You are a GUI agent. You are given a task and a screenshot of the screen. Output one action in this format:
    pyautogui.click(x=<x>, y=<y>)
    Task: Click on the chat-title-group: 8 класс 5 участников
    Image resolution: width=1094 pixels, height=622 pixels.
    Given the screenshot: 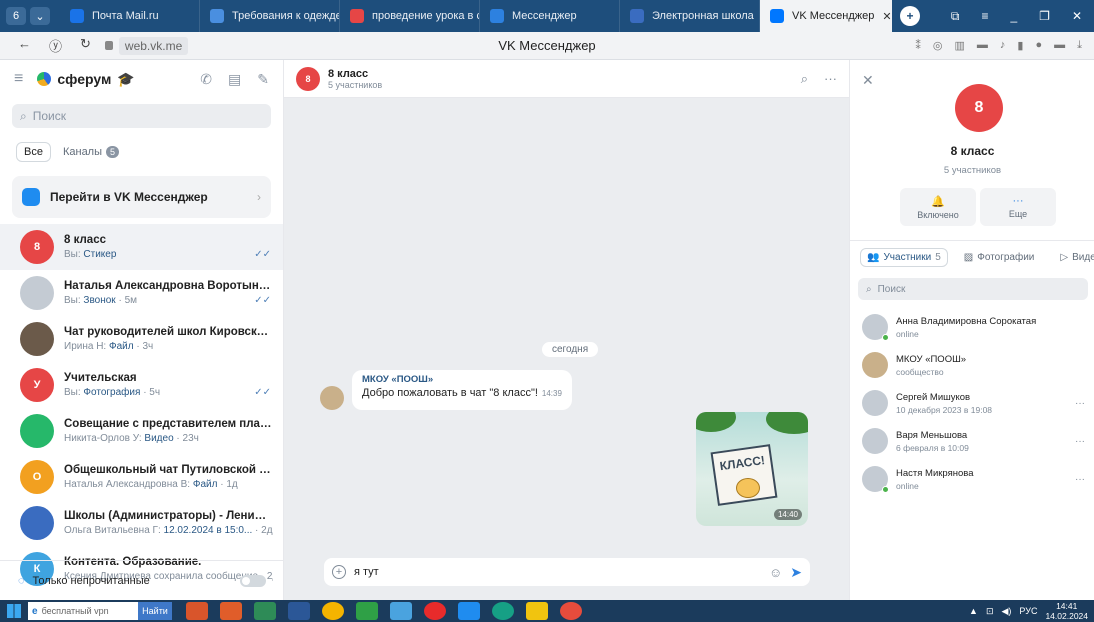 What is the action you would take?
    pyautogui.click(x=355, y=79)
    